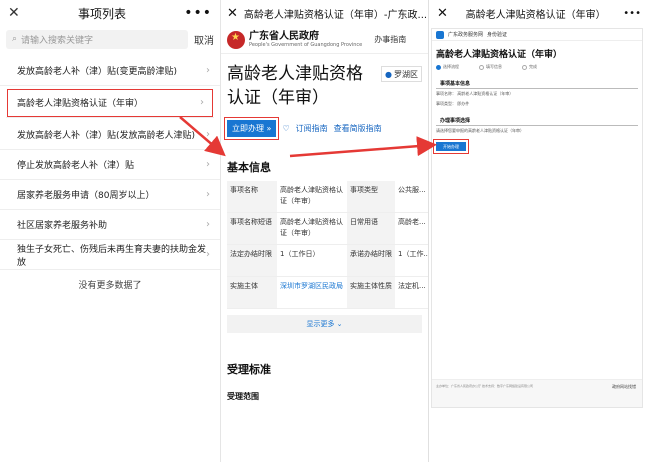 The image size is (649, 462). I want to click on table-key: 法定办结时限, so click(252, 261).